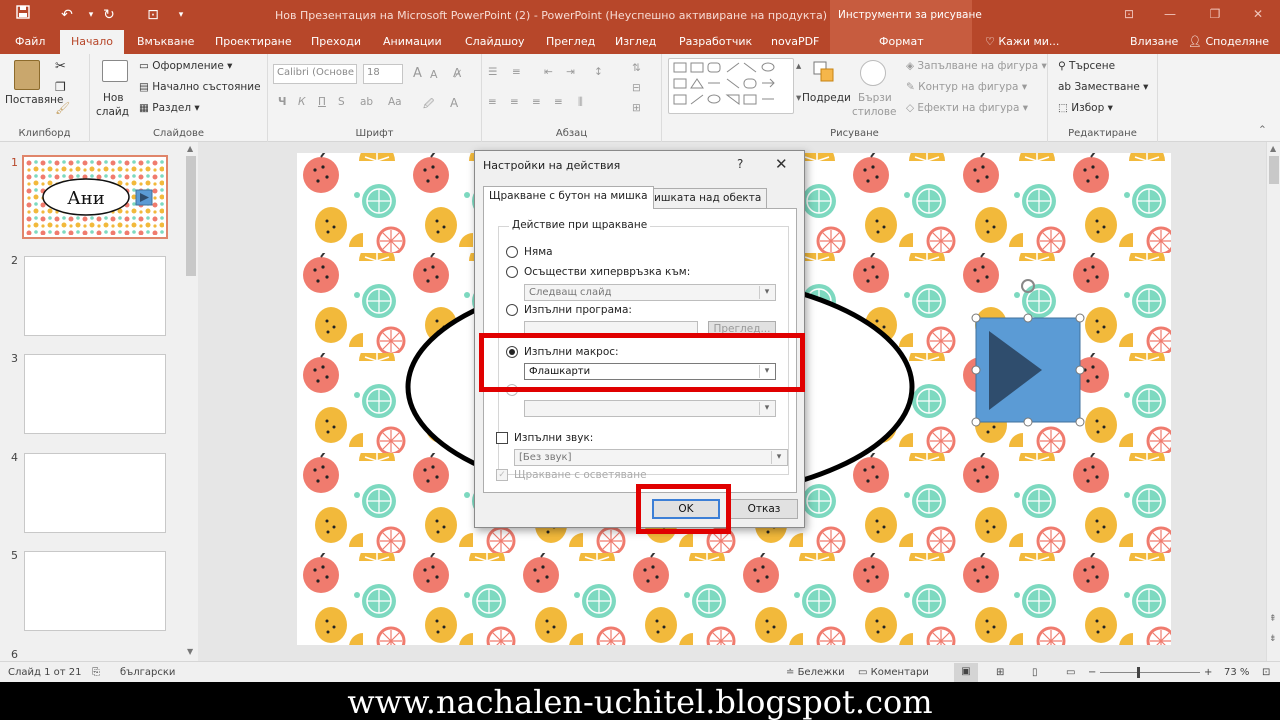 The image size is (1280, 722). What do you see at coordinates (181, 15) in the screenshot?
I see `customize-toolbar-icon: ▾` at bounding box center [181, 15].